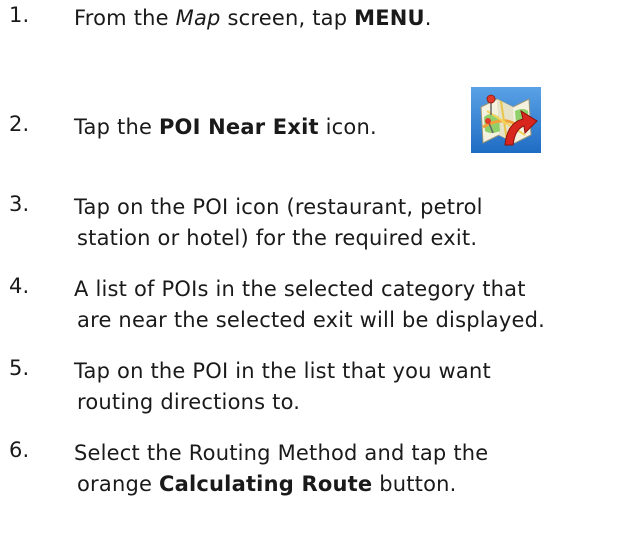 The width and height of the screenshot is (627, 542). Describe the element at coordinates (414, 484) in the screenshot. I see `text-run: button.` at that location.